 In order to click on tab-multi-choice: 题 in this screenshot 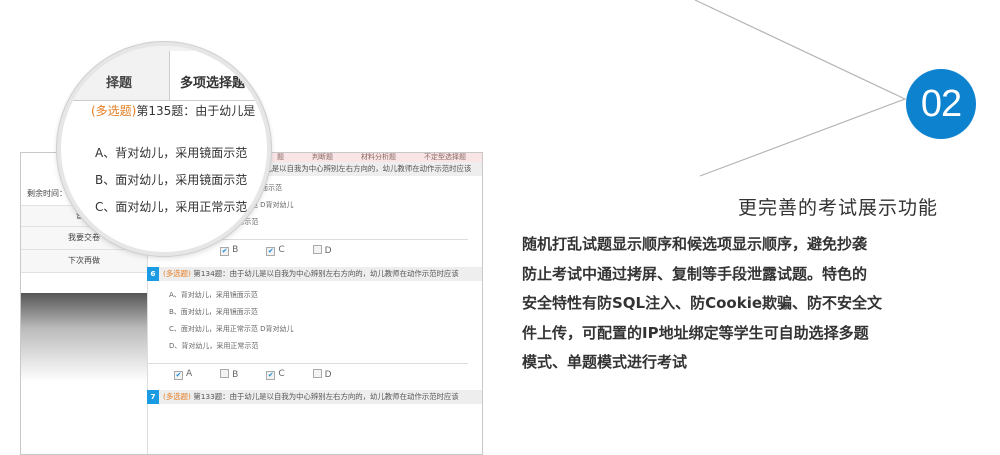, I will do `click(280, 157)`.